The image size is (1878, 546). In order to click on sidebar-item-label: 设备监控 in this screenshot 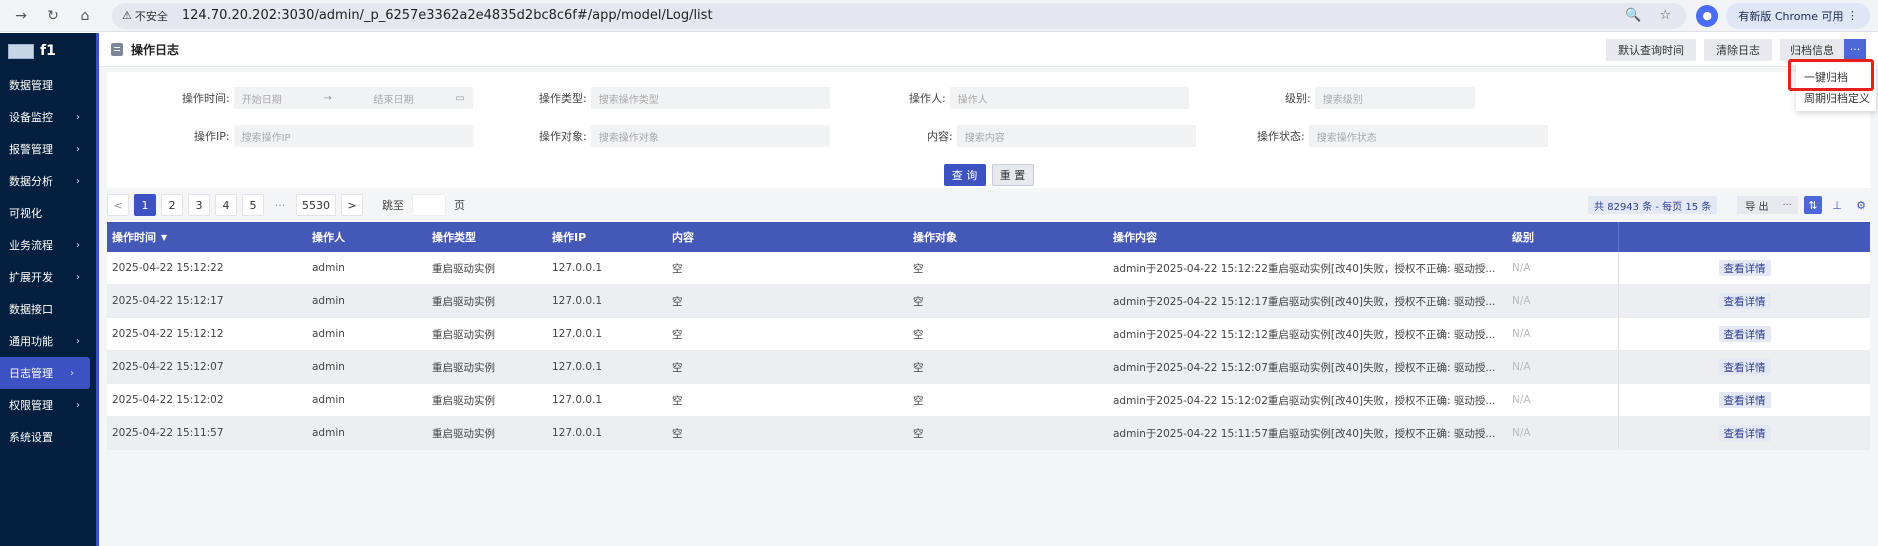, I will do `click(31, 117)`.